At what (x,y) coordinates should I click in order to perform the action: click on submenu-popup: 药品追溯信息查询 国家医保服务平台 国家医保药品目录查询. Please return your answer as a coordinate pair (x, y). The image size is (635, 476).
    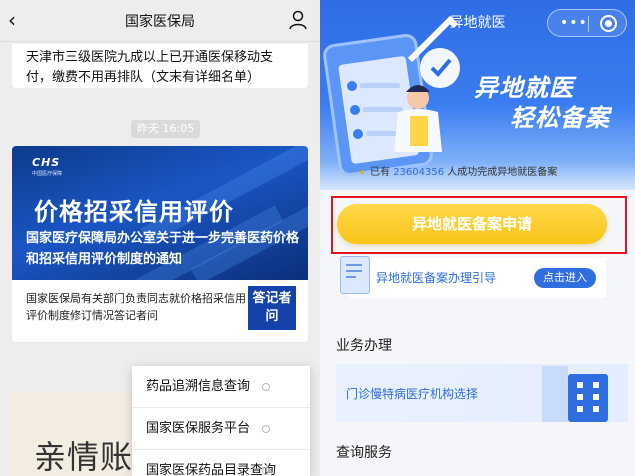
    Looking at the image, I should click on (221, 421).